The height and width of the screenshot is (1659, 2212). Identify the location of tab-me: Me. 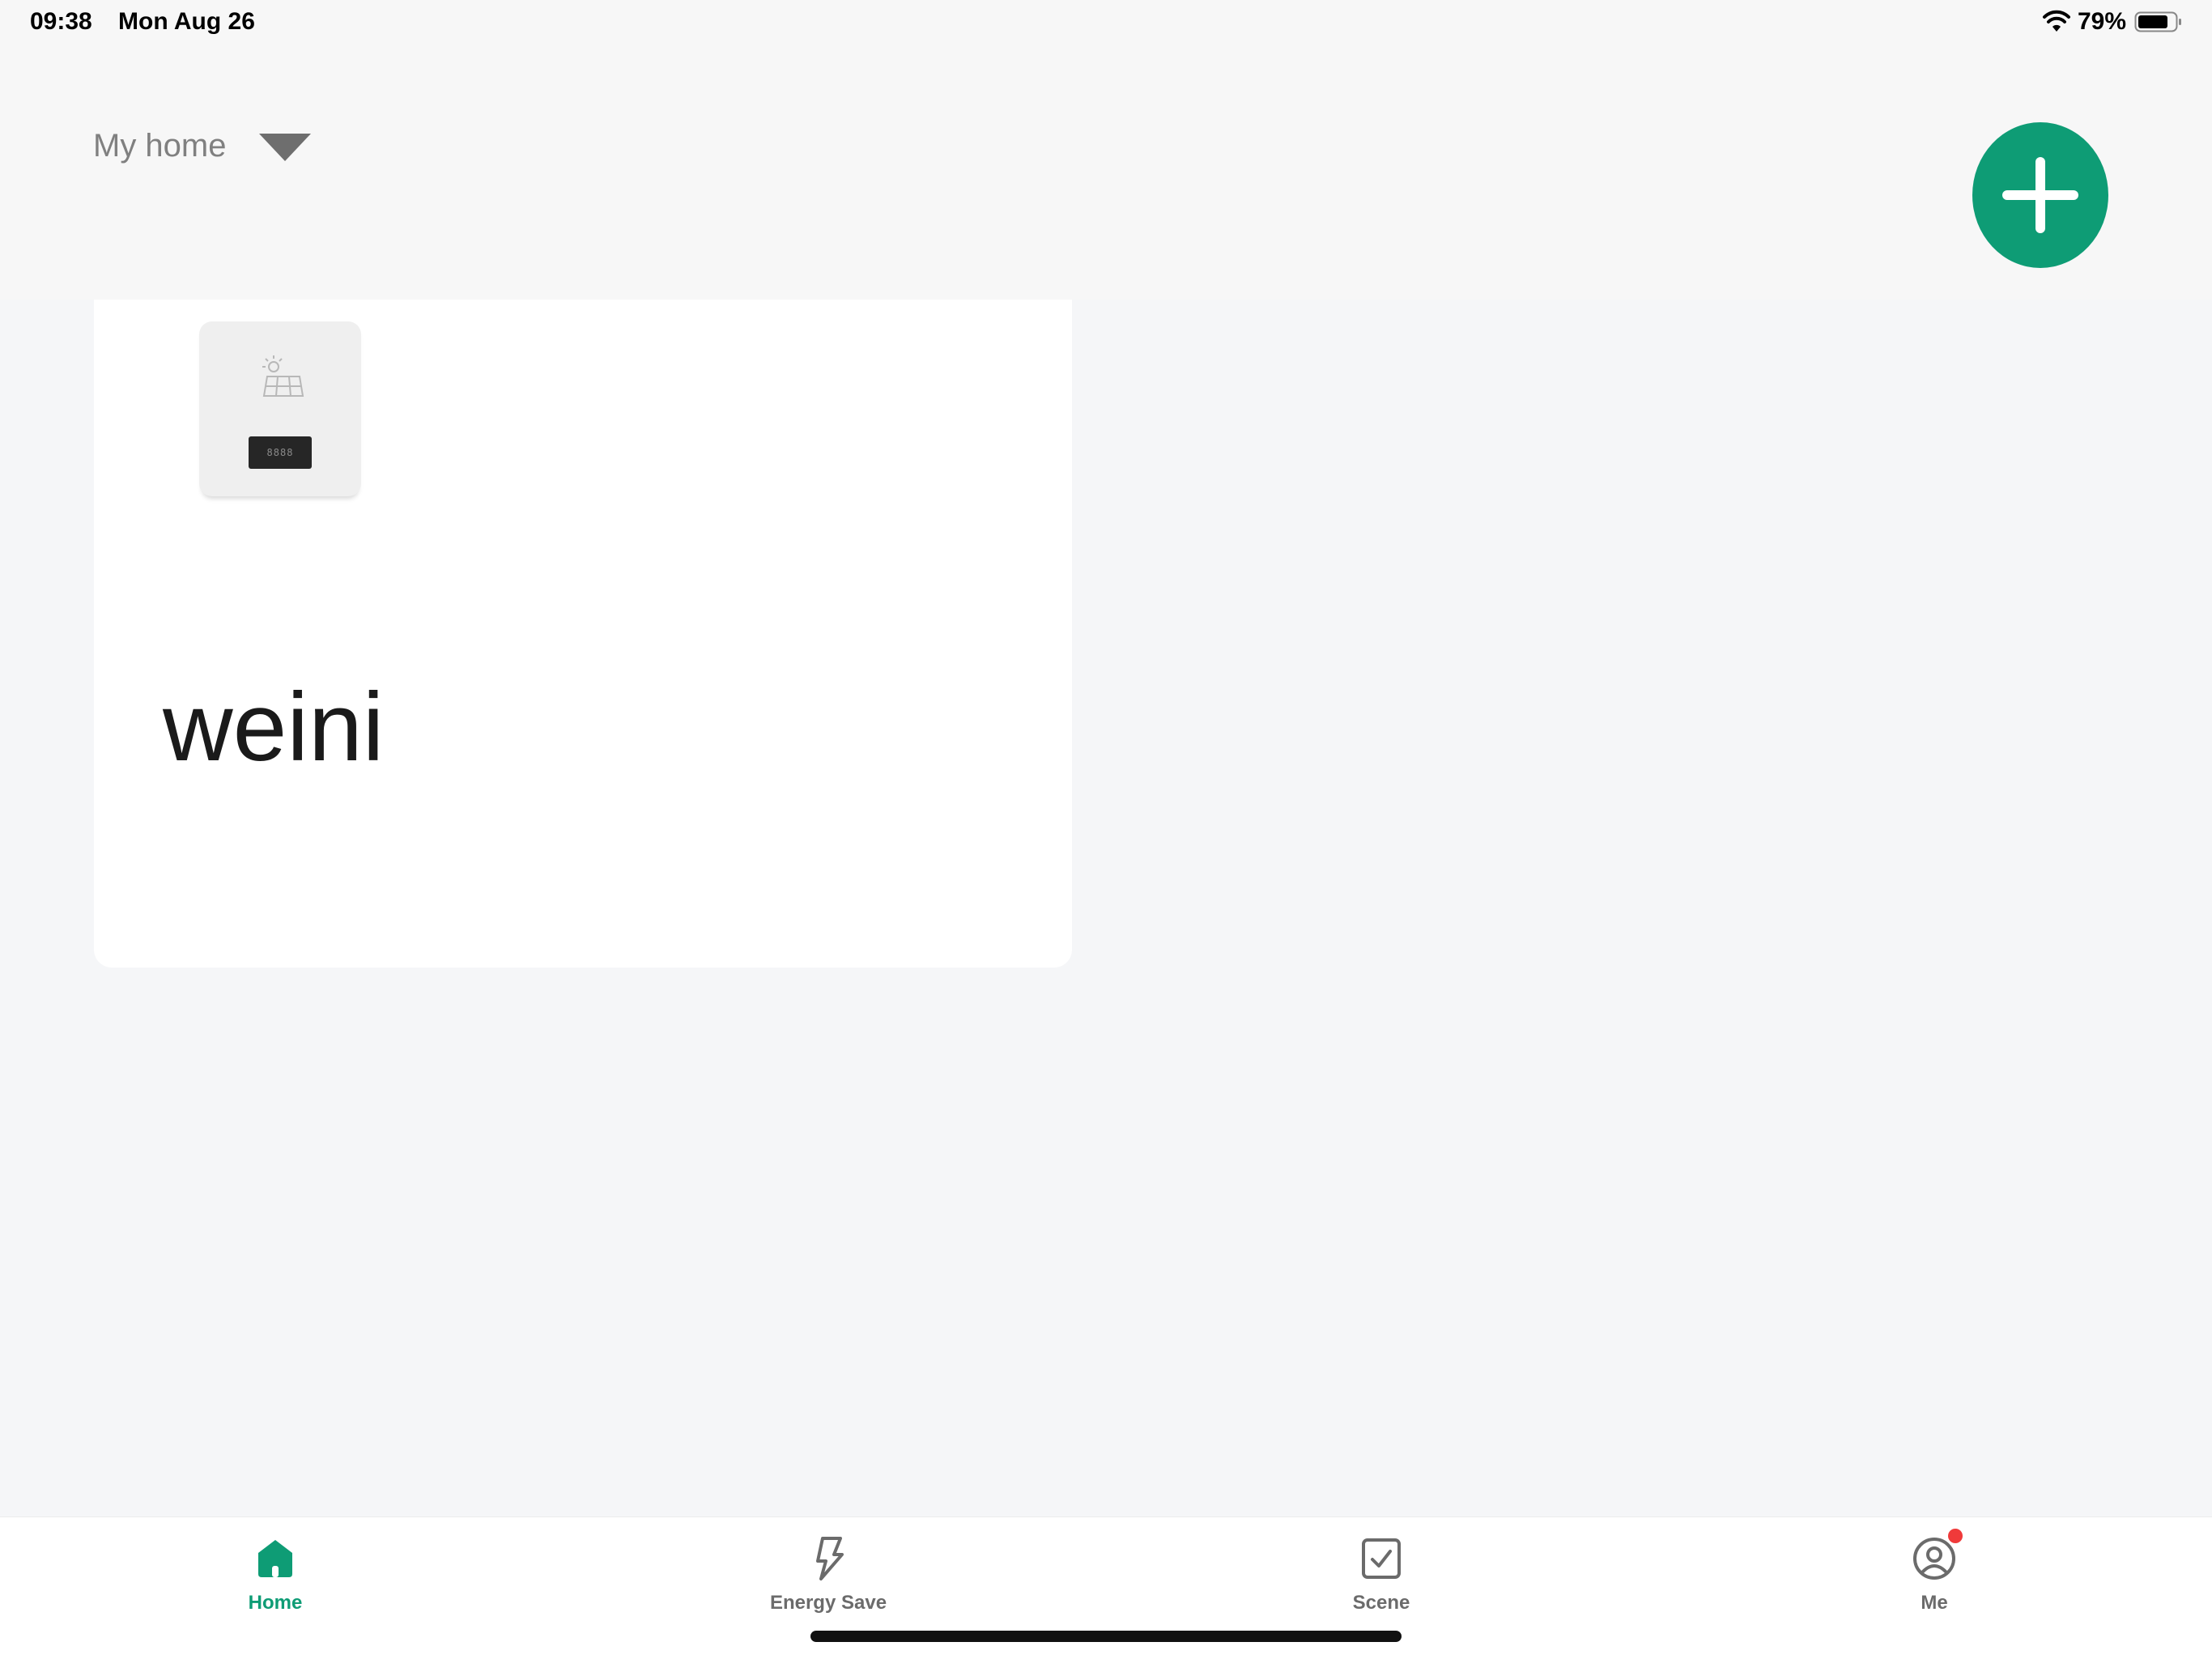
(1934, 1572).